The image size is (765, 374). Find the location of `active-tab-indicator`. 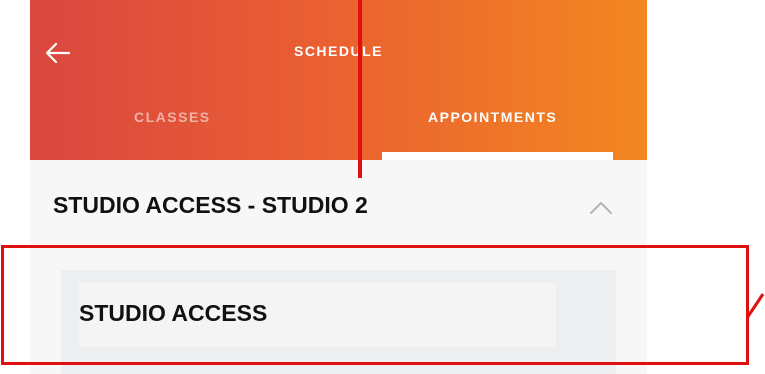

active-tab-indicator is located at coordinates (497, 156).